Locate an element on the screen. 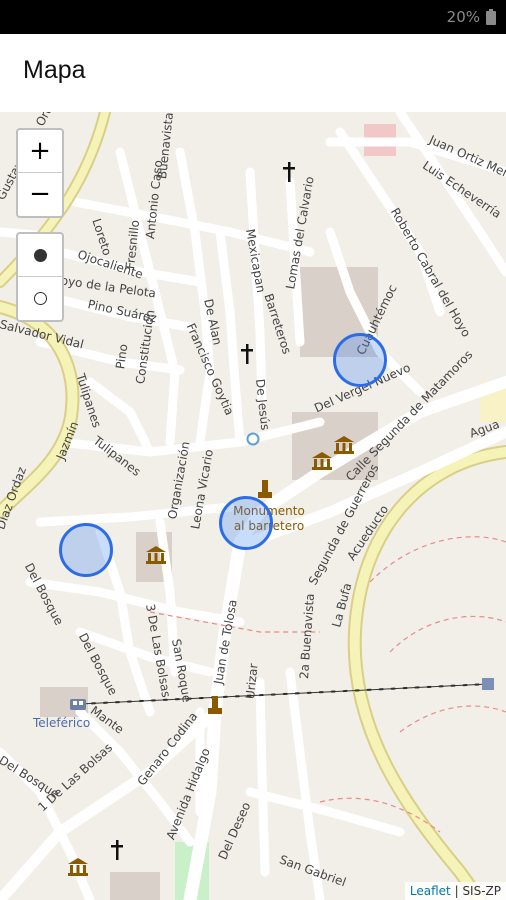 The height and width of the screenshot is (900, 506). empty-dot-button is located at coordinates (40, 297).